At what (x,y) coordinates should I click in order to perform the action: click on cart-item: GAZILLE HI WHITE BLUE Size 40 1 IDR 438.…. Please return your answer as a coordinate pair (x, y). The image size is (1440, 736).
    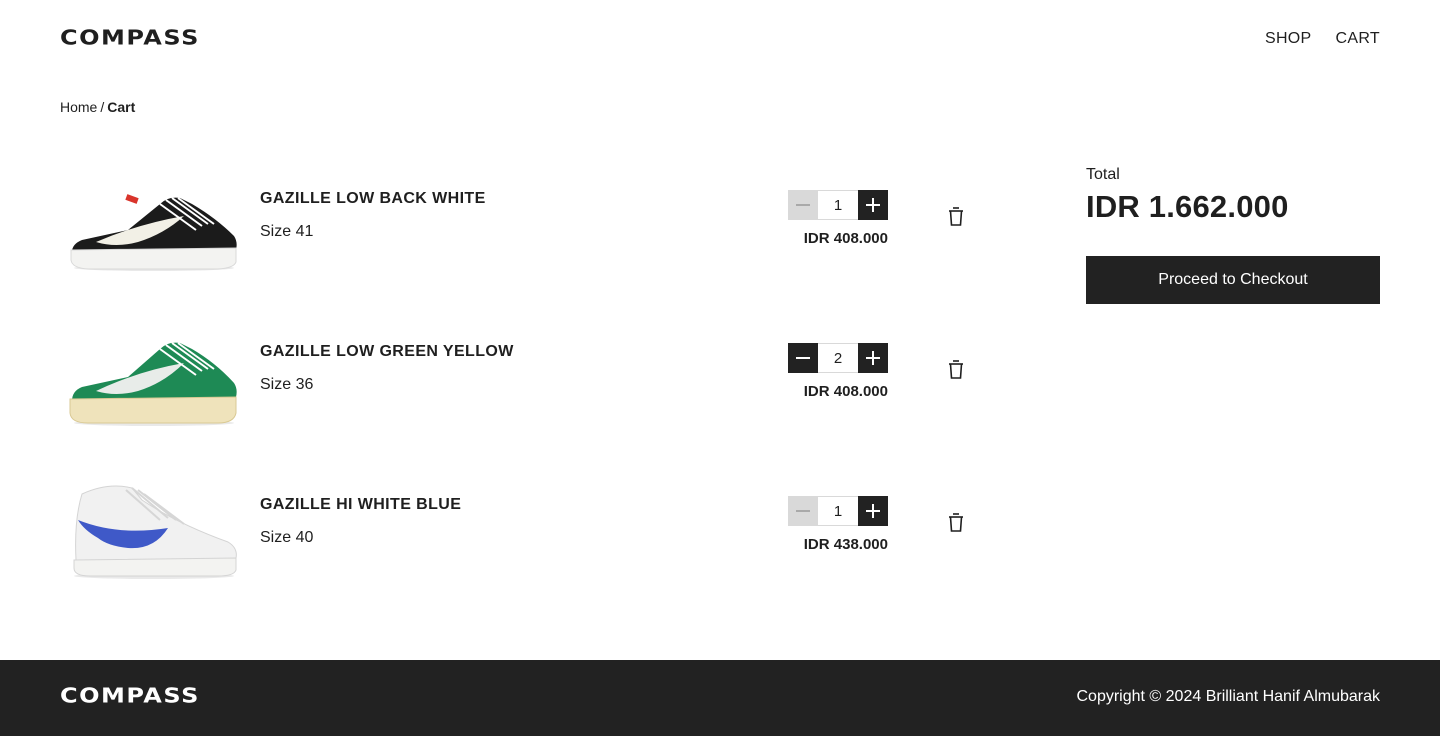
    Looking at the image, I should click on (520, 535).